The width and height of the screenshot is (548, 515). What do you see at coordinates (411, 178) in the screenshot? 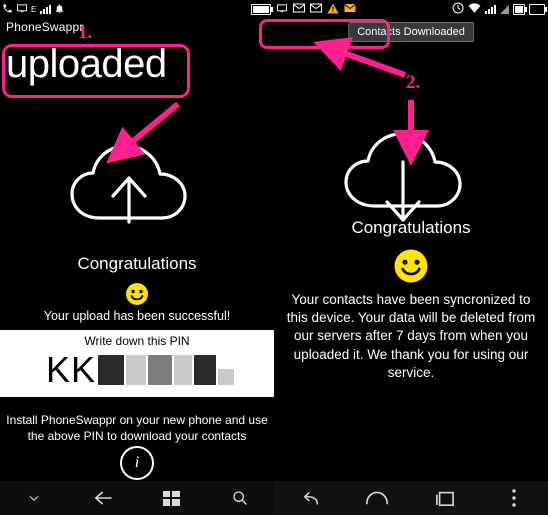
I see `cloud-download-icon` at bounding box center [411, 178].